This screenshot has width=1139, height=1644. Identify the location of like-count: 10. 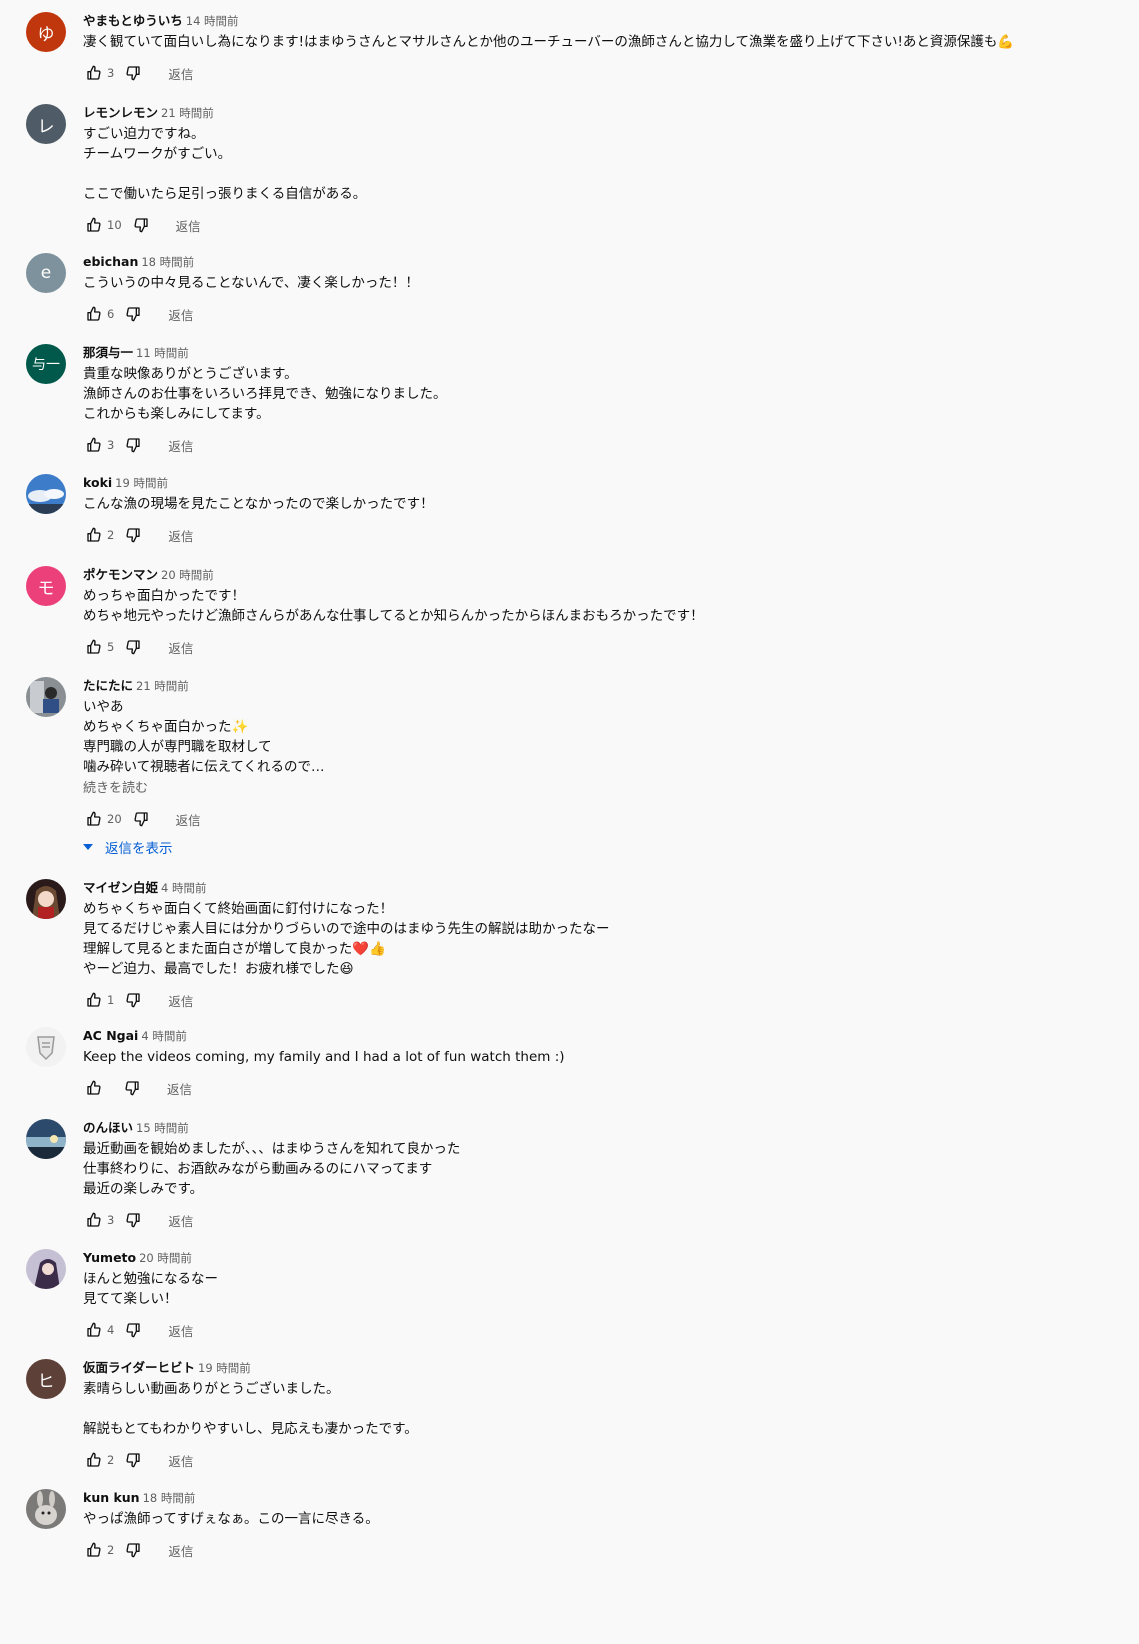
(114, 225).